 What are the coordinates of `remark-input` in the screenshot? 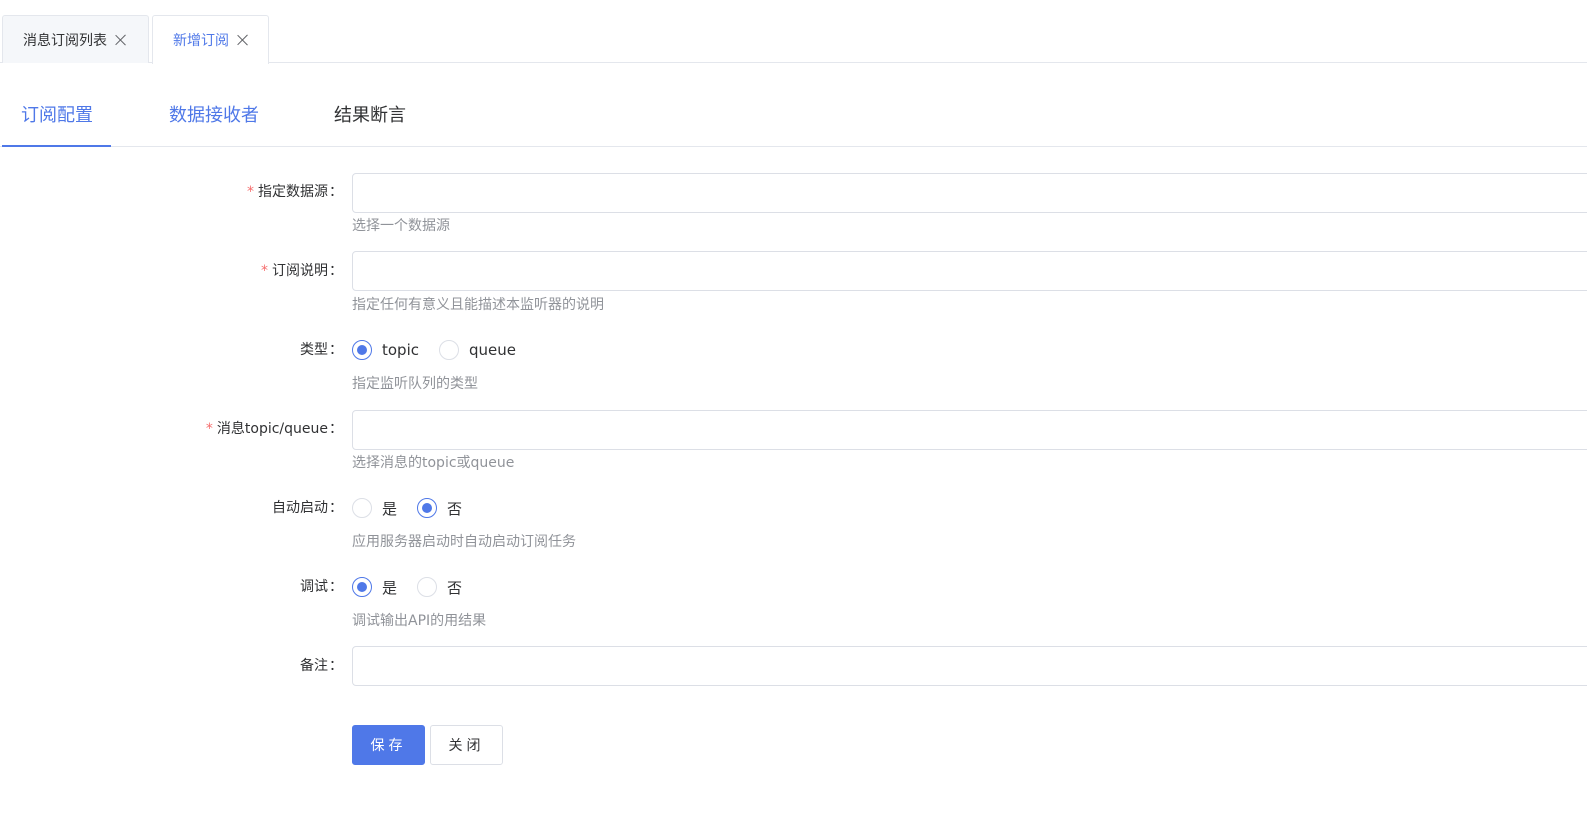 It's located at (970, 666).